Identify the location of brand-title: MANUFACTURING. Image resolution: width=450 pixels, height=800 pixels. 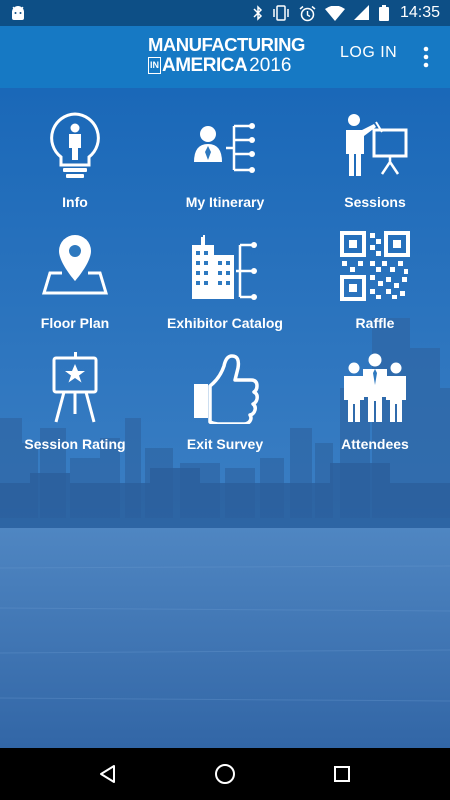
(226, 44).